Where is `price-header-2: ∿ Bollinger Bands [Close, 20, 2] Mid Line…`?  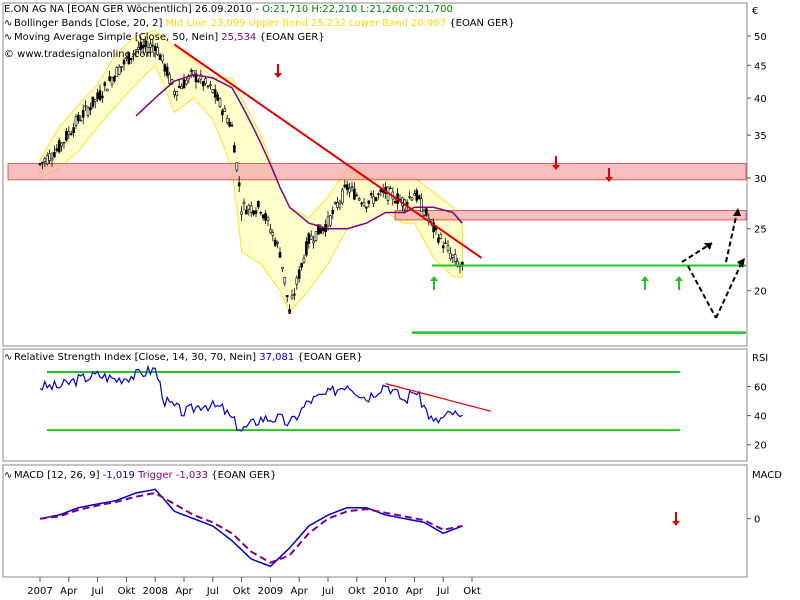
price-header-2: ∿ Bollinger Bands [Close, 20, 2] Mid Line… is located at coordinates (259, 24).